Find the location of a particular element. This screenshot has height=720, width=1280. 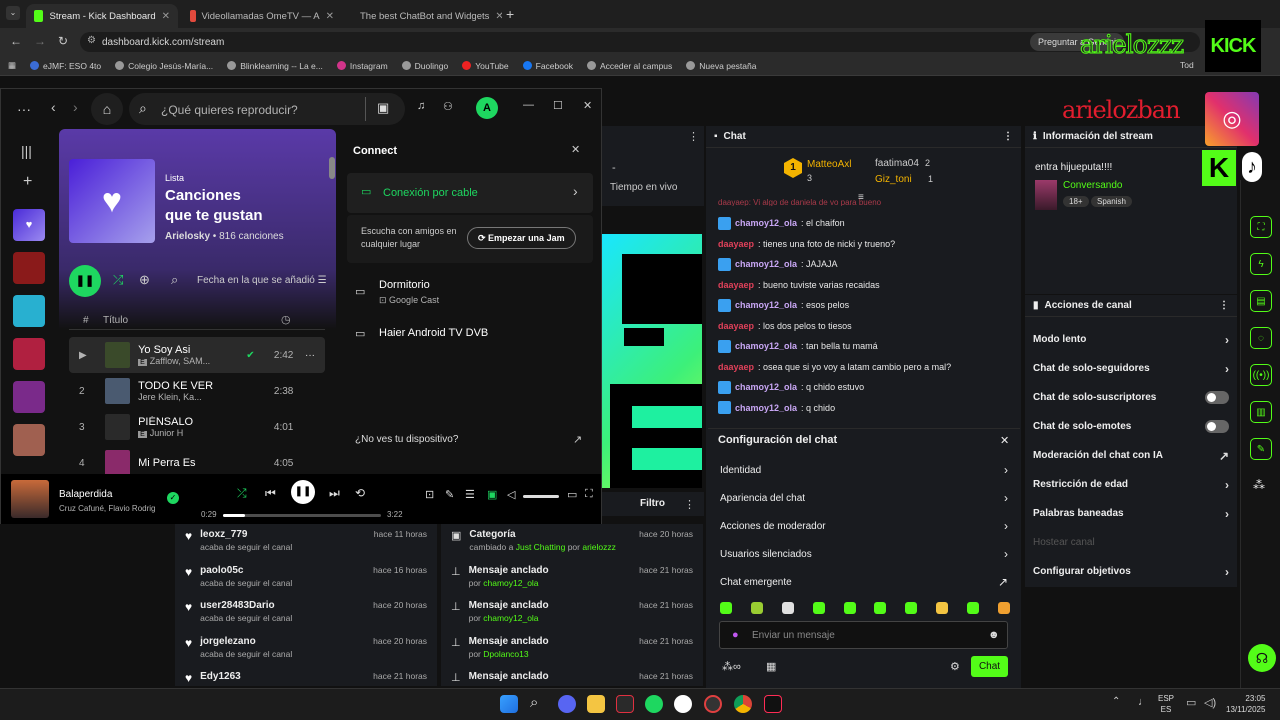

progress-bar is located at coordinates (302, 515).